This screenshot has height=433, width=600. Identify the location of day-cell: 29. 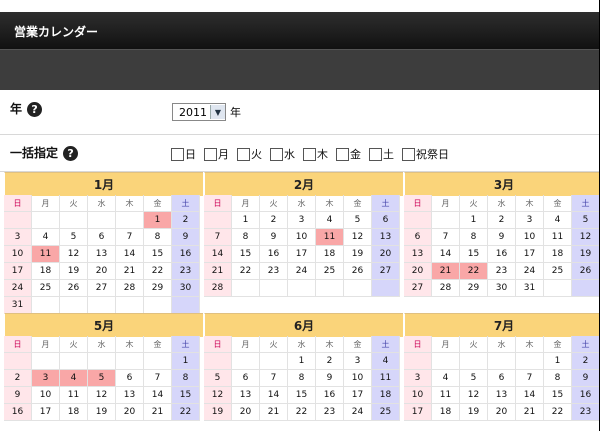
(158, 288).